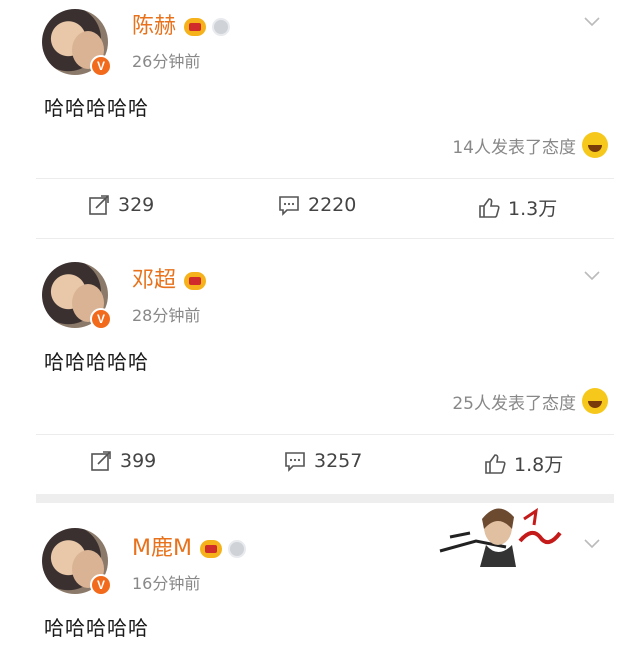 This screenshot has width=640, height=657. What do you see at coordinates (166, 583) in the screenshot?
I see `post-time: 16分钟前` at bounding box center [166, 583].